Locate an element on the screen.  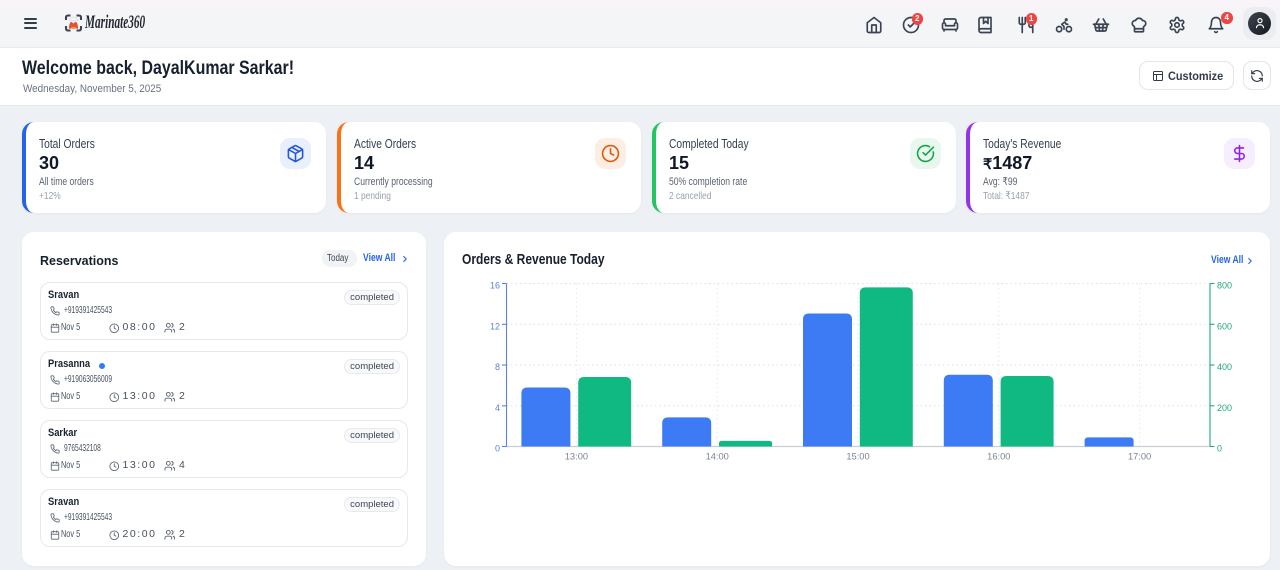
svg-text: 600 is located at coordinates (1224, 326).